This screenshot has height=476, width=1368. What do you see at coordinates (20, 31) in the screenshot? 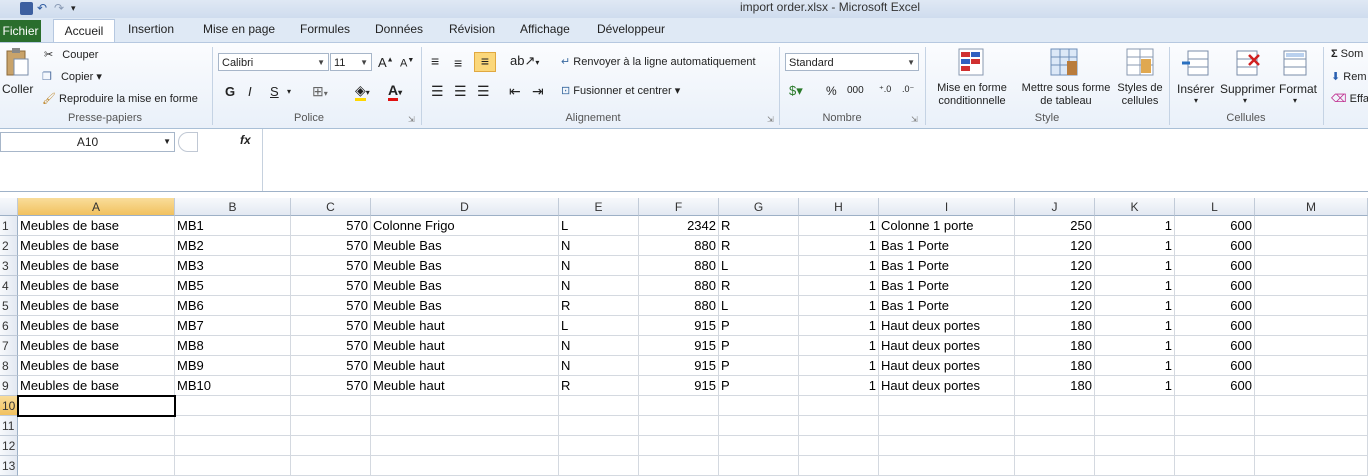
I see `tab-fichier: Fichier` at bounding box center [20, 31].